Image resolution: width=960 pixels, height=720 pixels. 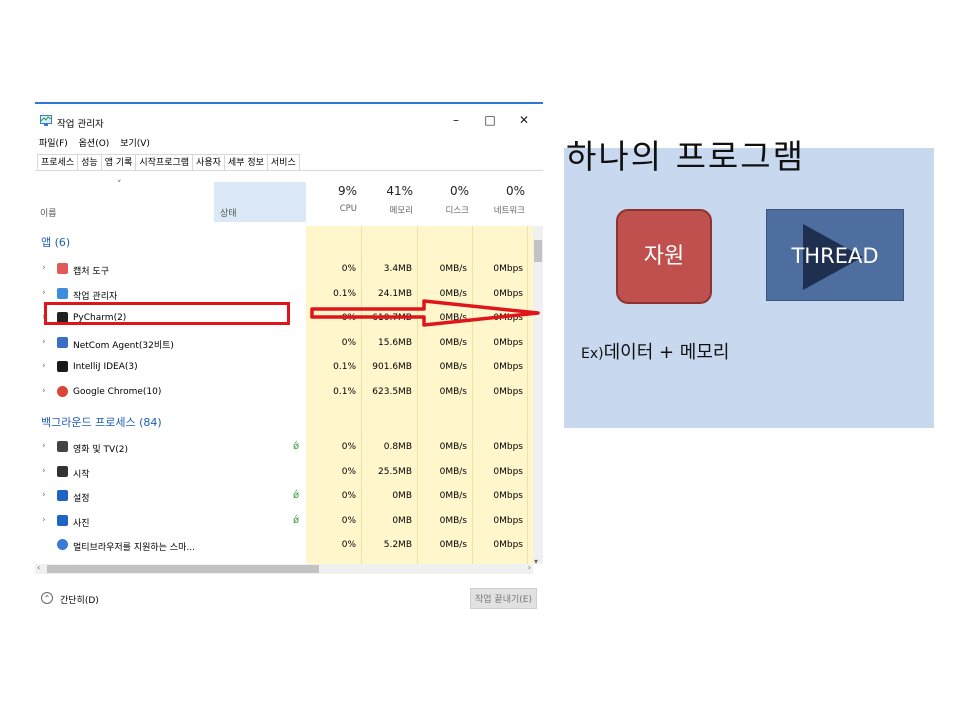 What do you see at coordinates (284, 269) in the screenshot?
I see `table-row: › 캡처 도구 0% 3.4MB 0MB/s 0Mbps` at bounding box center [284, 269].